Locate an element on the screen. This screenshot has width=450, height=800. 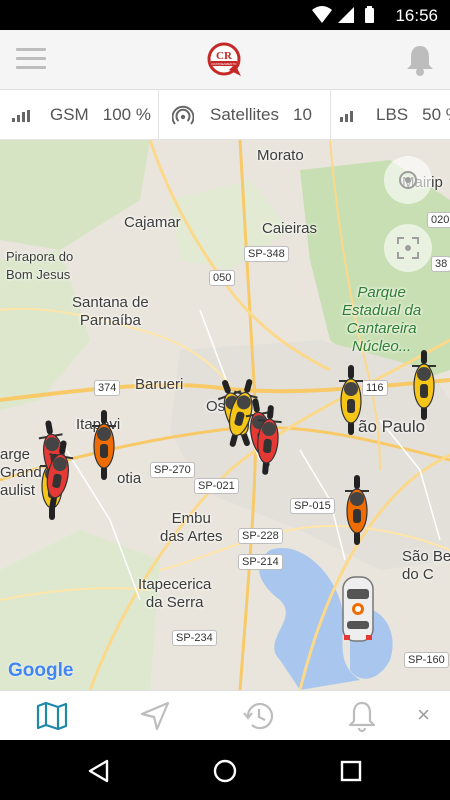
logo-text: CR is located at coordinates (224, 56).